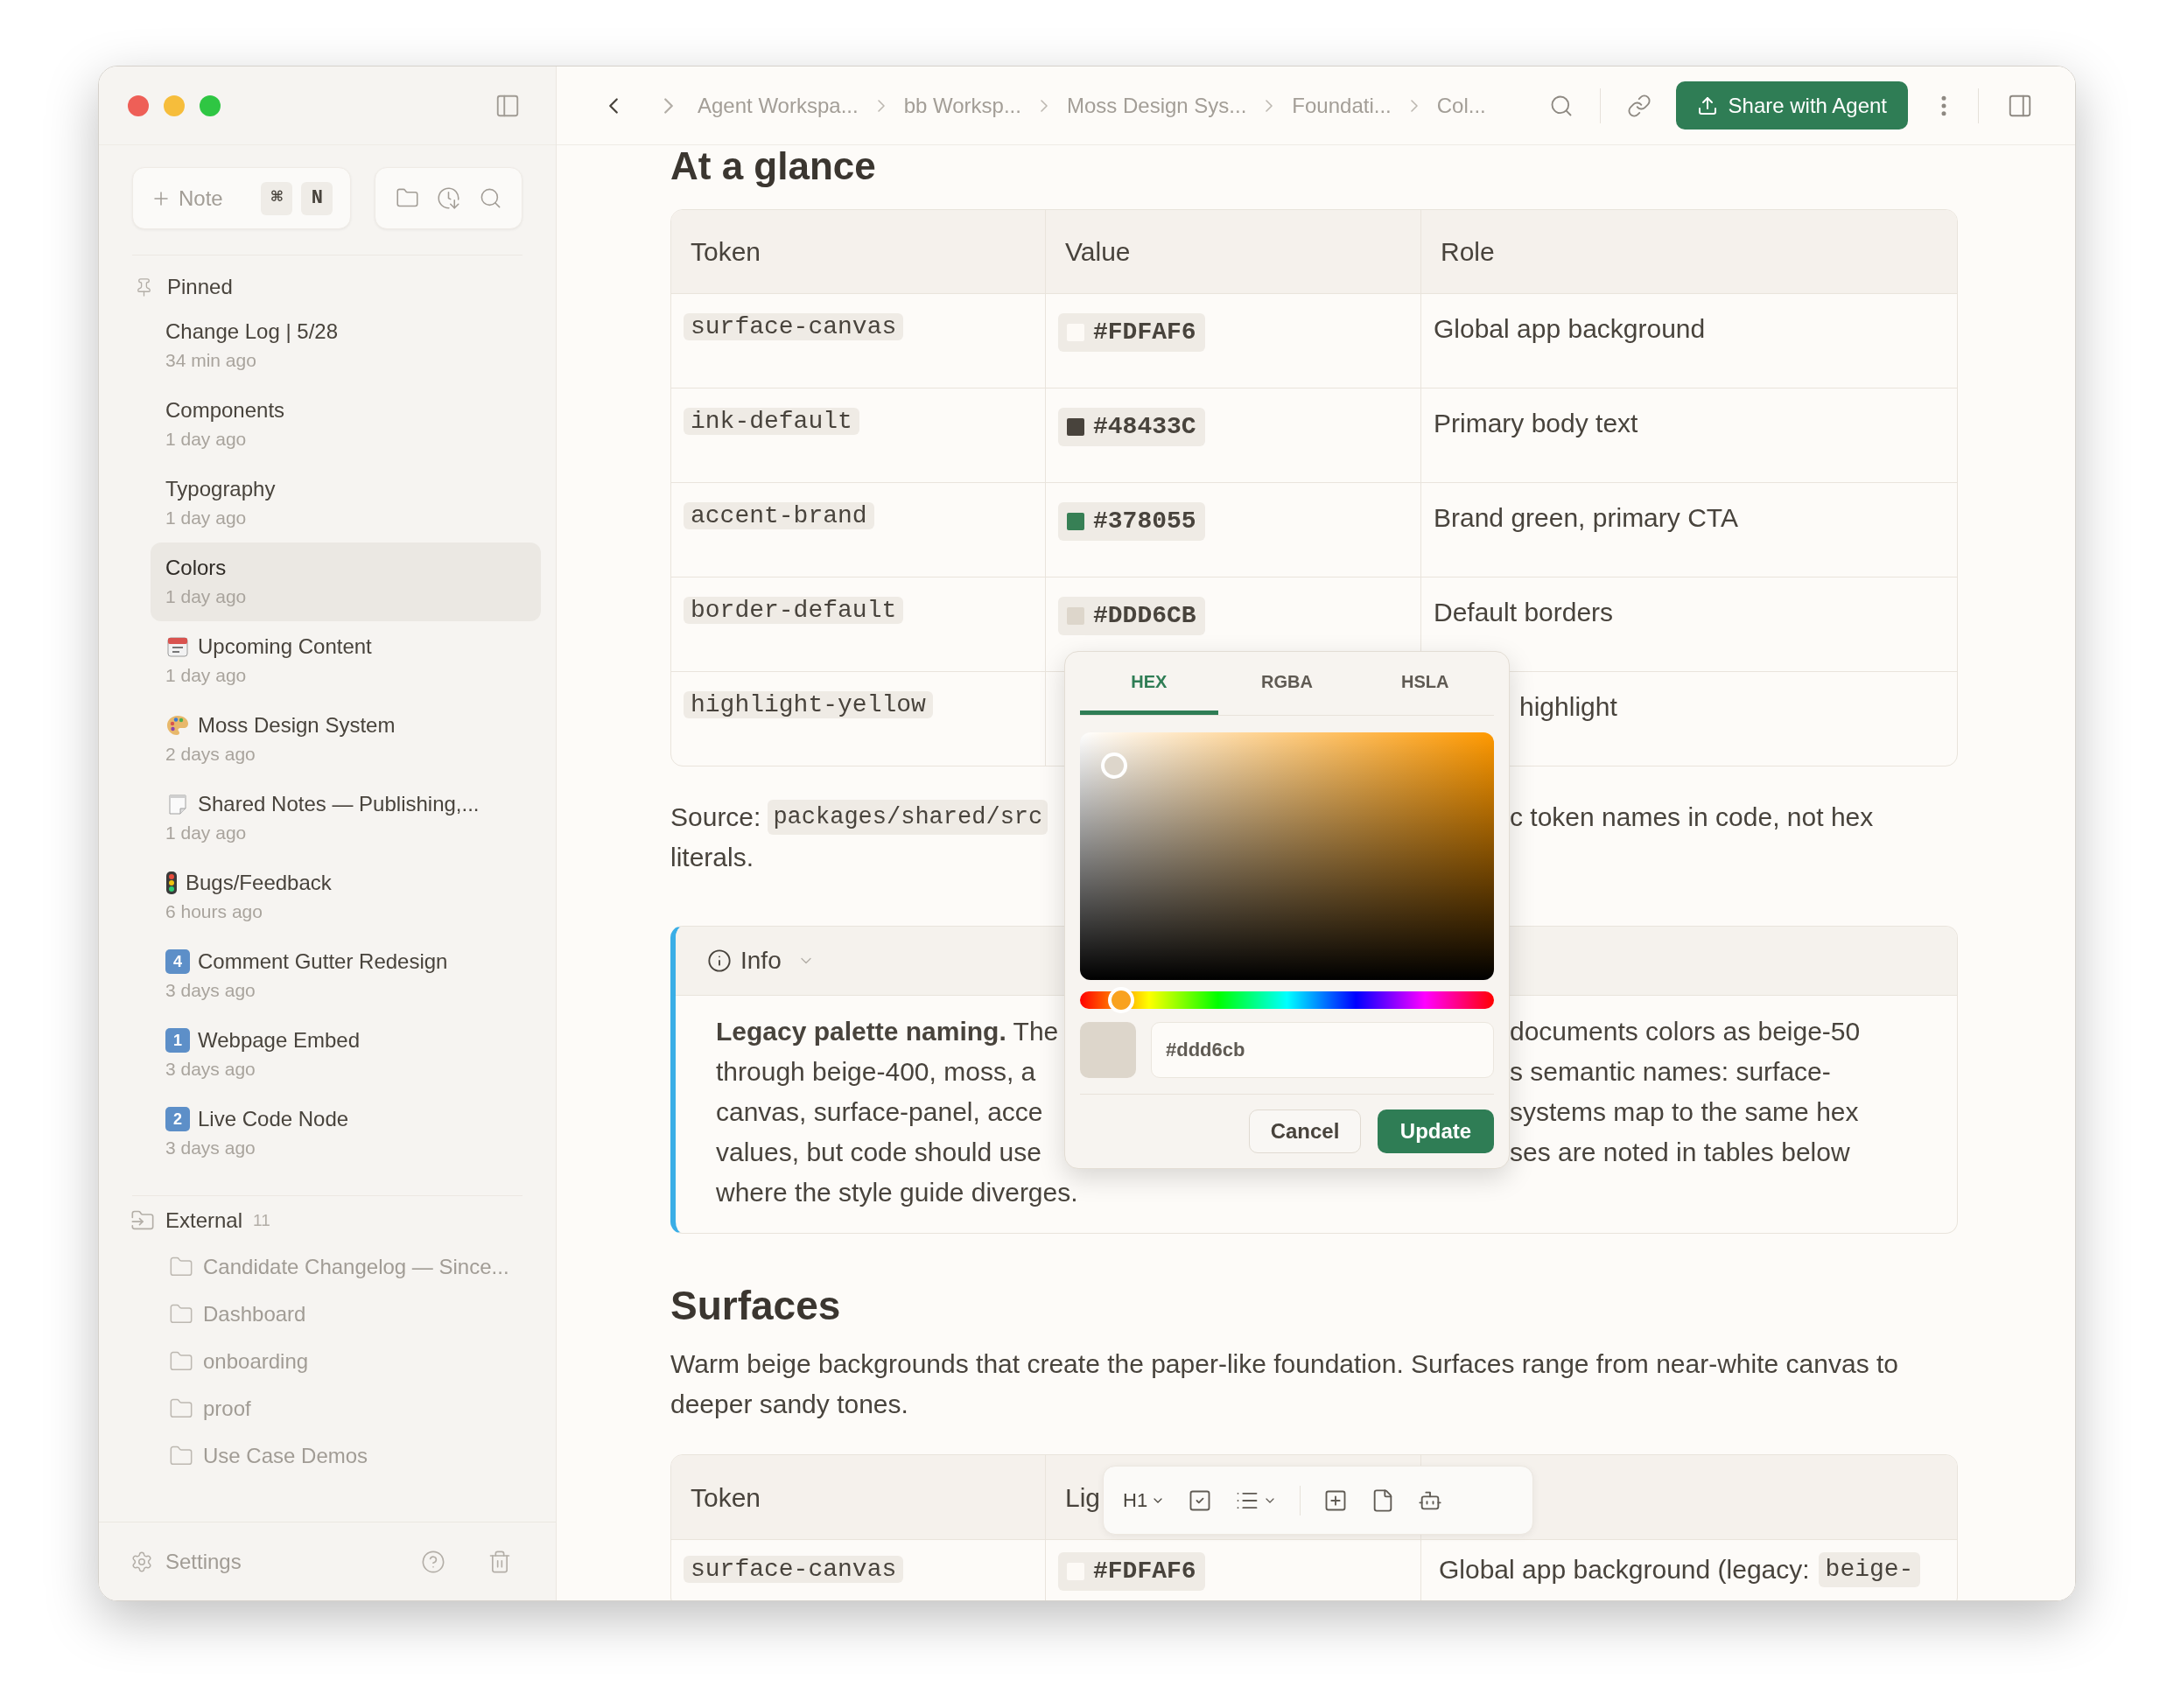 This screenshot has height=1708, width=2174. Describe the element at coordinates (879, 1111) in the screenshot. I see `callout-text: canvas, surface-panel, acce` at that location.